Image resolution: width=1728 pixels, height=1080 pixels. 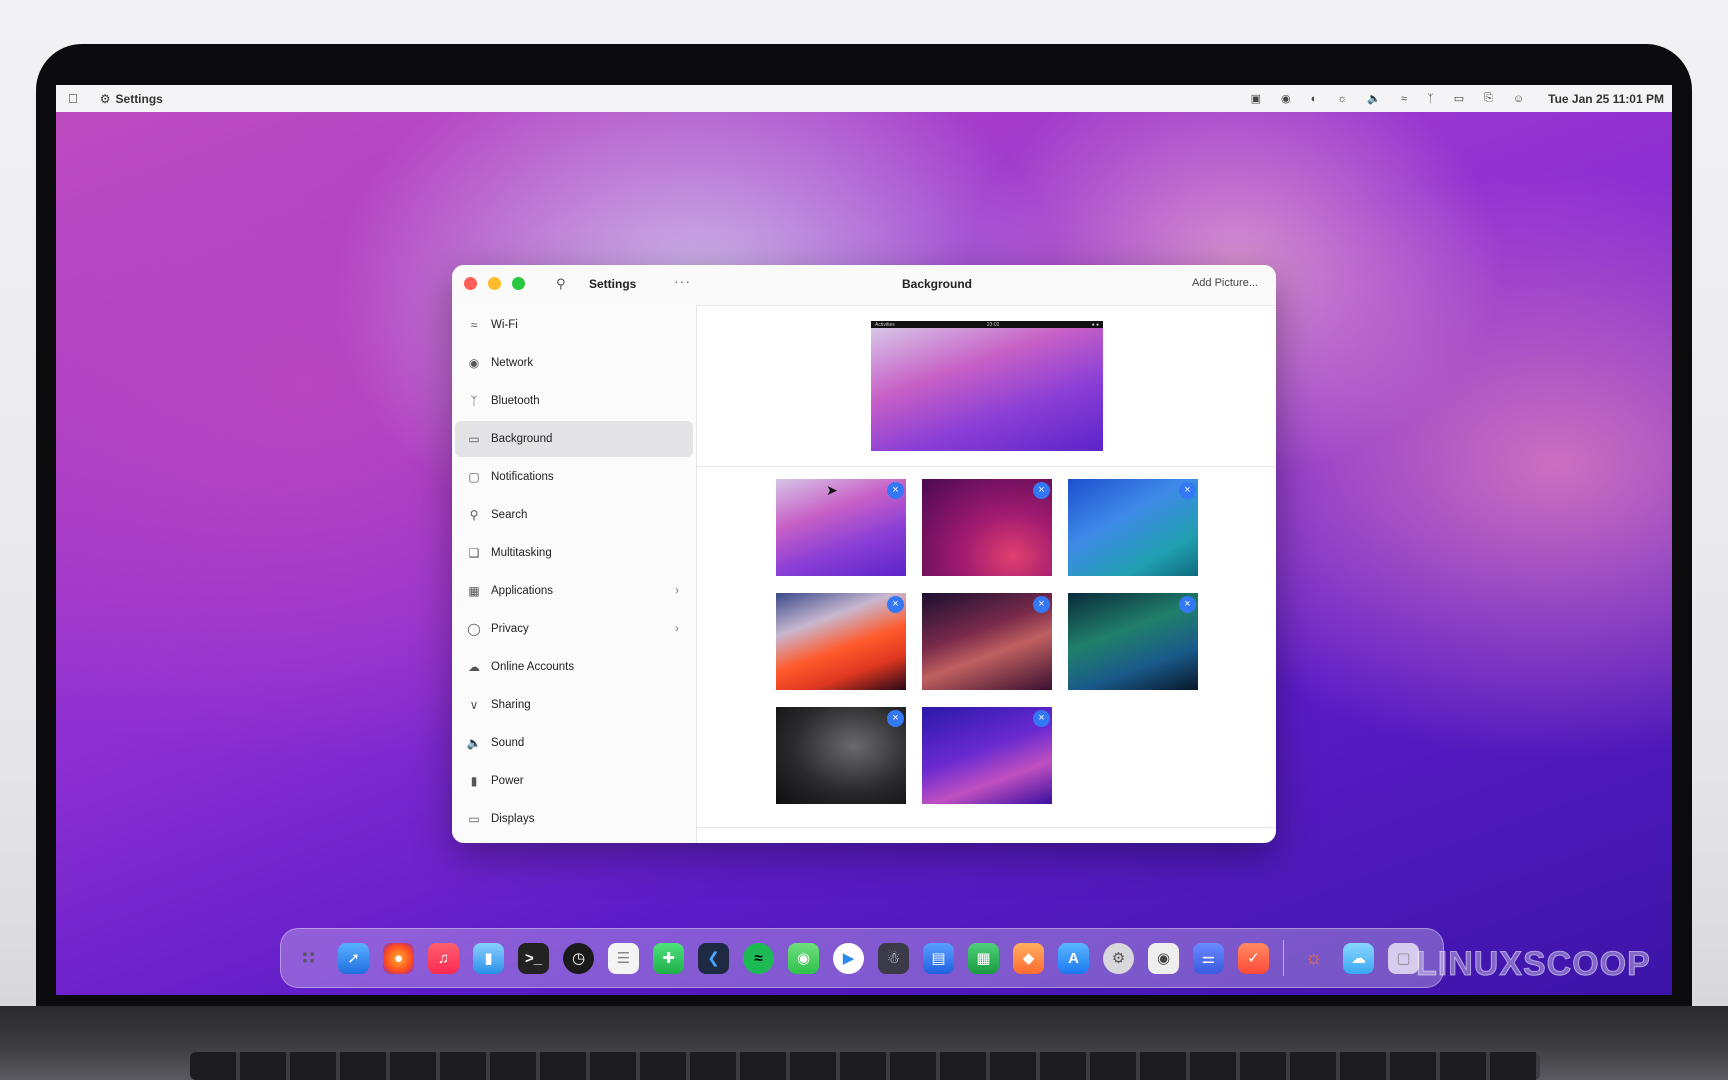 What do you see at coordinates (511, 705) in the screenshot?
I see `sidebar-item-label: Sharing` at bounding box center [511, 705].